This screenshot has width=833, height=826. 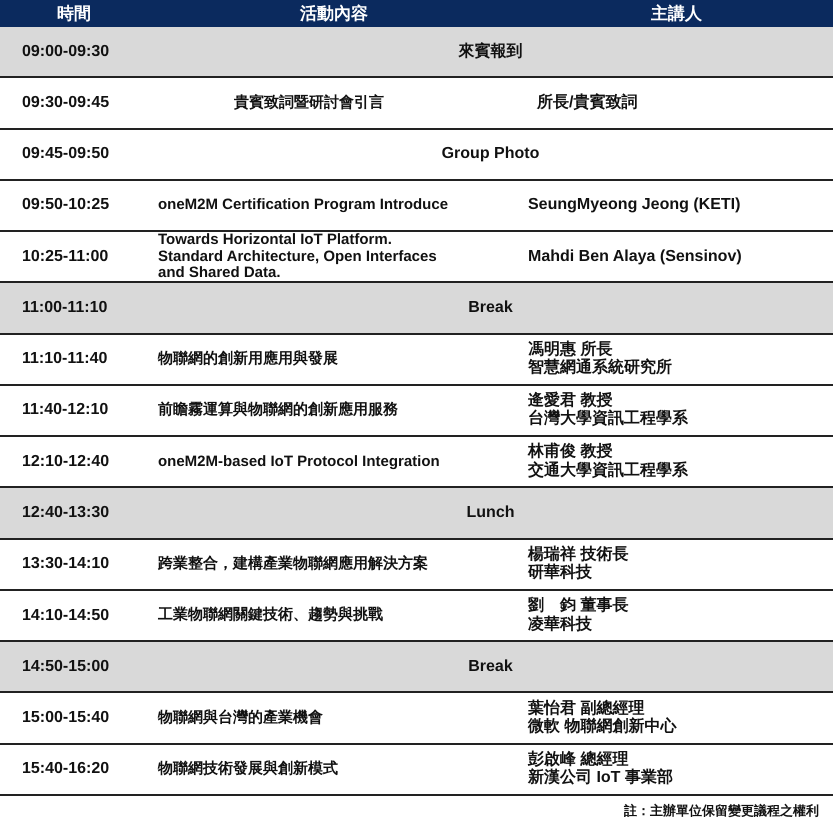 What do you see at coordinates (601, 778) in the screenshot?
I see `speaker-text: 新漢公司 IoT 事業部` at bounding box center [601, 778].